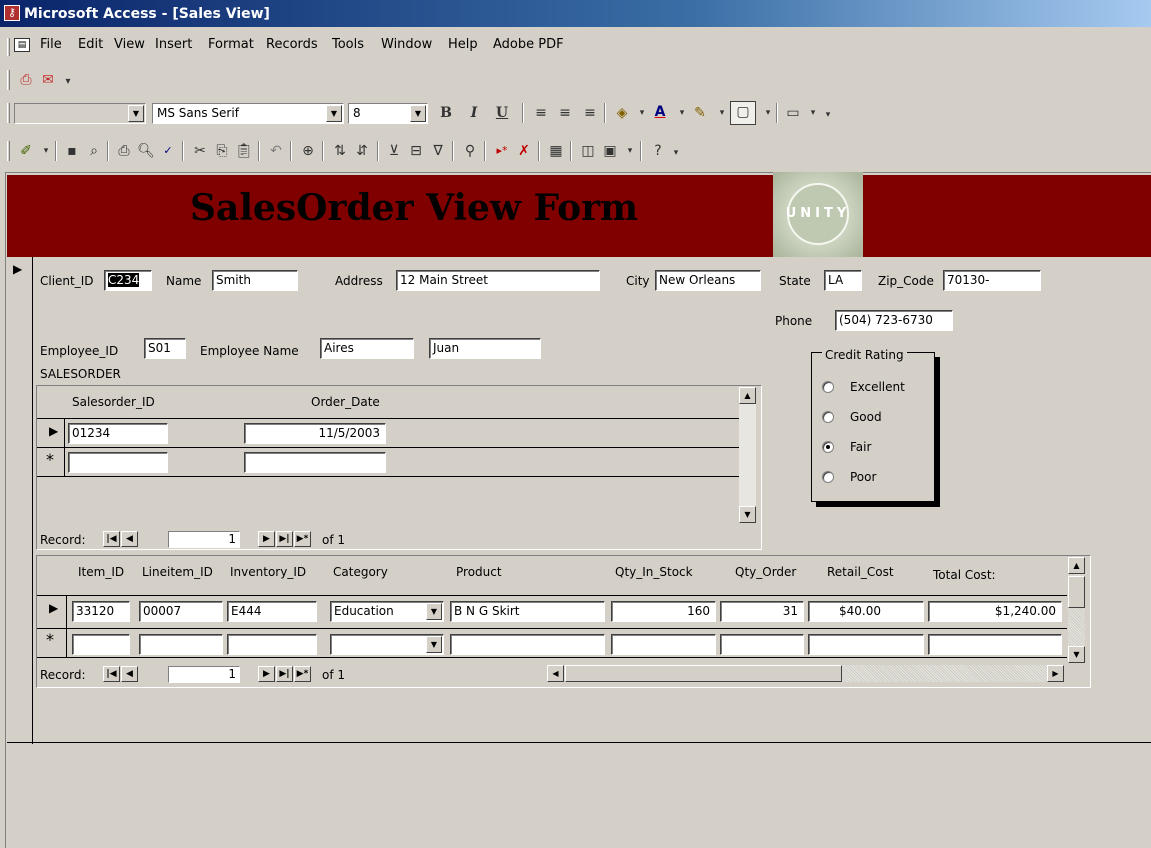  What do you see at coordinates (315, 462) in the screenshot?
I see `new-order-date-cell` at bounding box center [315, 462].